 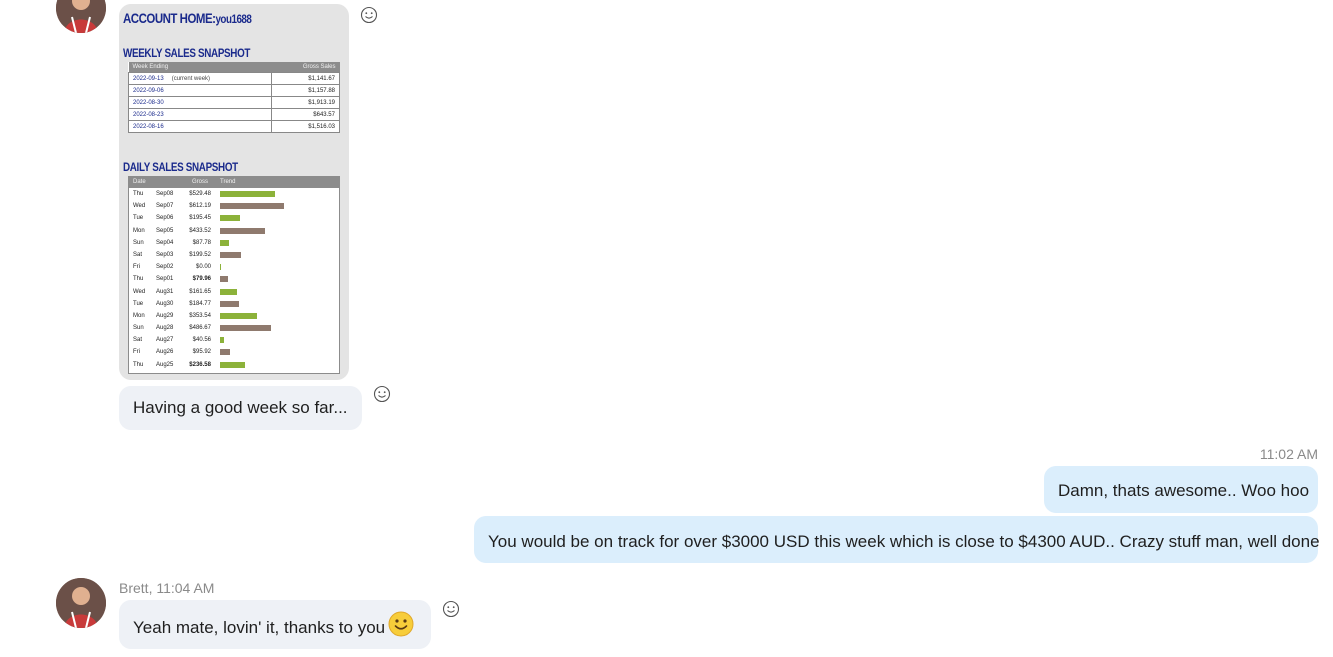 What do you see at coordinates (200, 102) in the screenshot?
I see `weekly-week: 2022-08-30` at bounding box center [200, 102].